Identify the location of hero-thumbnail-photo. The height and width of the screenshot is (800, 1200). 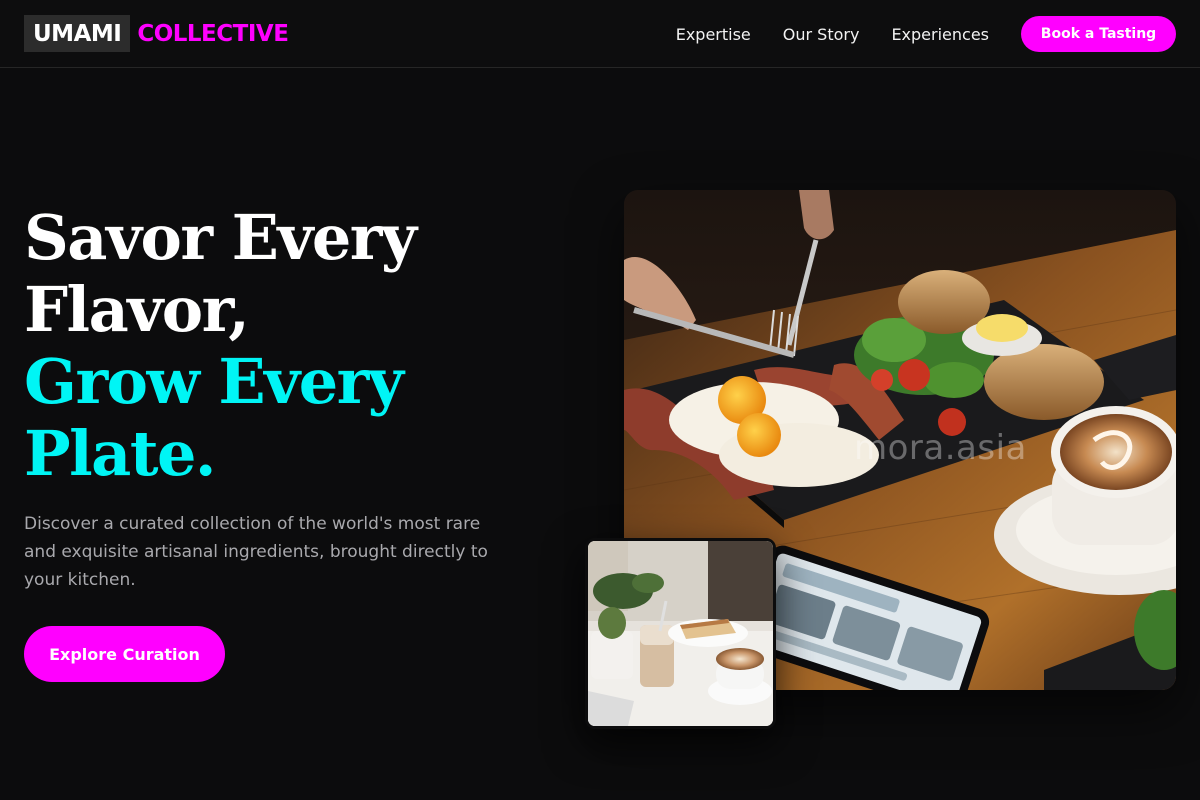
(680, 633).